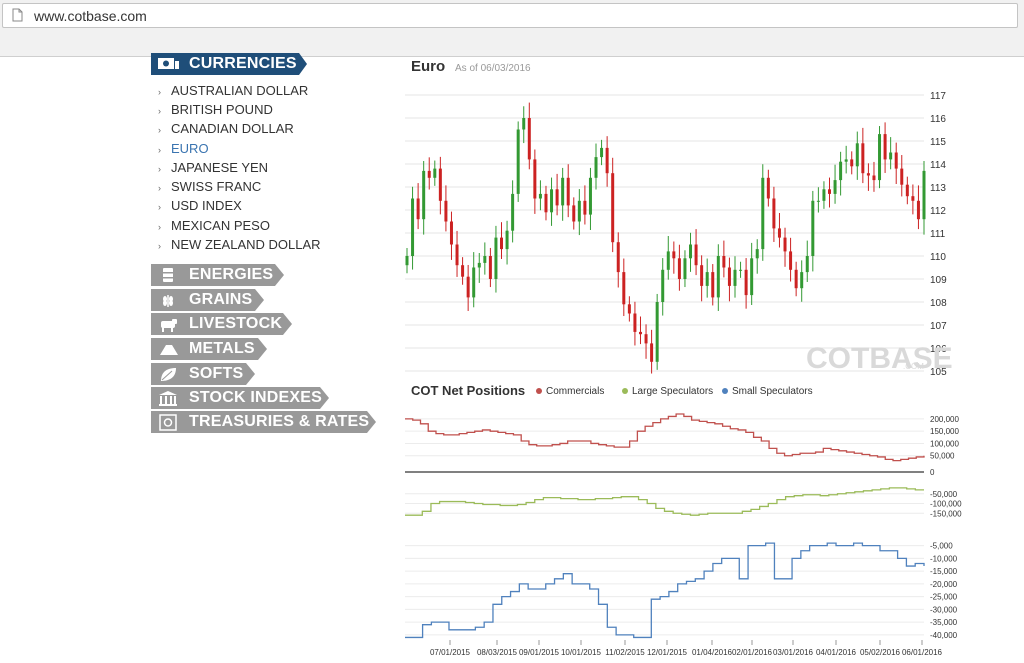 This screenshot has width=1024, height=663. I want to click on watermark-suffix: .COM, so click(913, 366).